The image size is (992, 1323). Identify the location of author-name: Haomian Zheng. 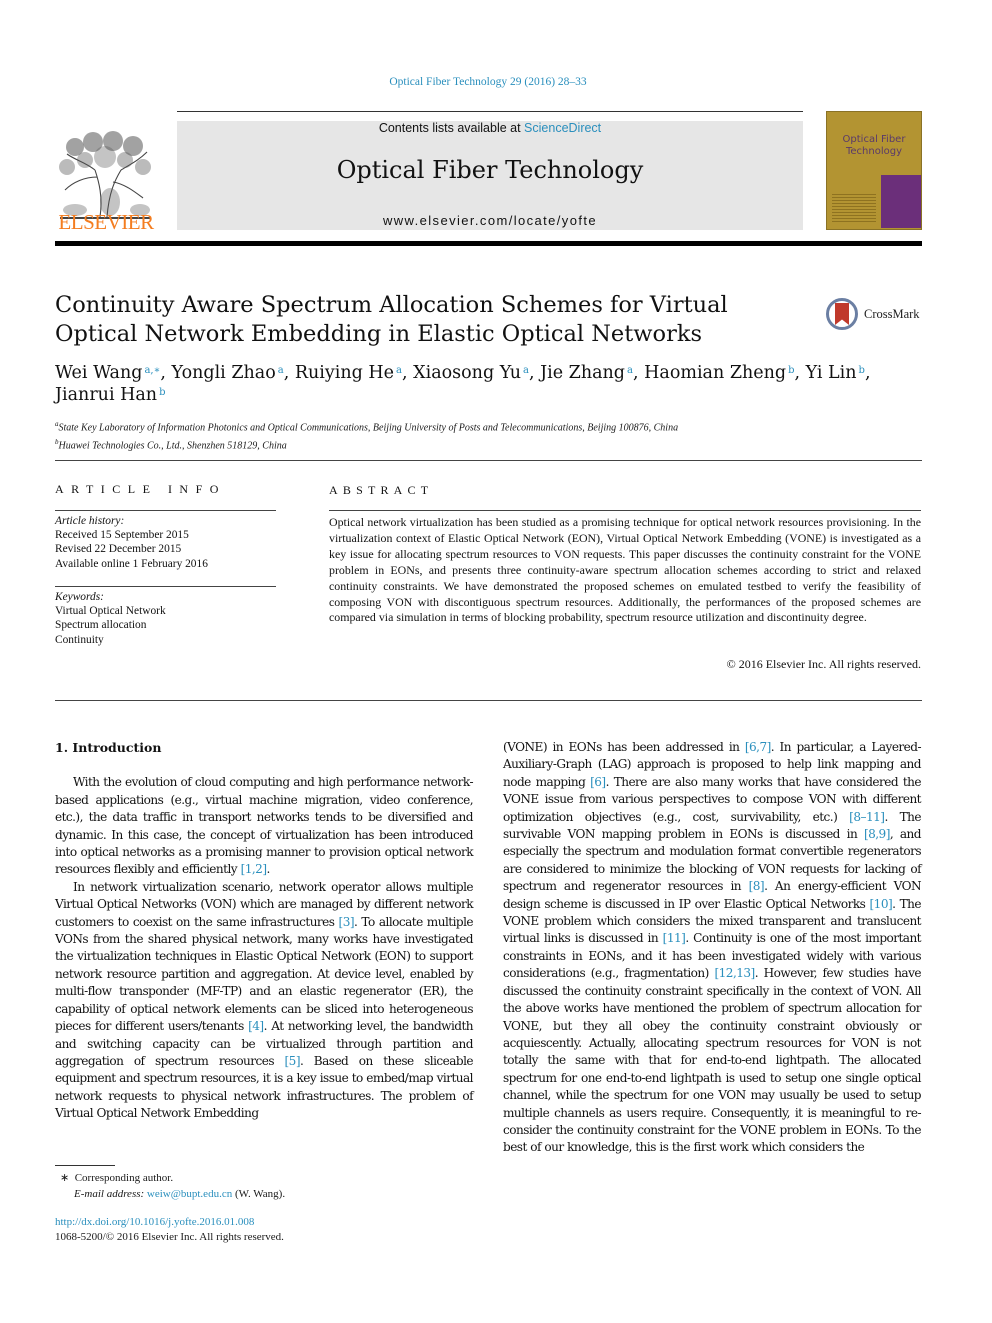
(715, 373).